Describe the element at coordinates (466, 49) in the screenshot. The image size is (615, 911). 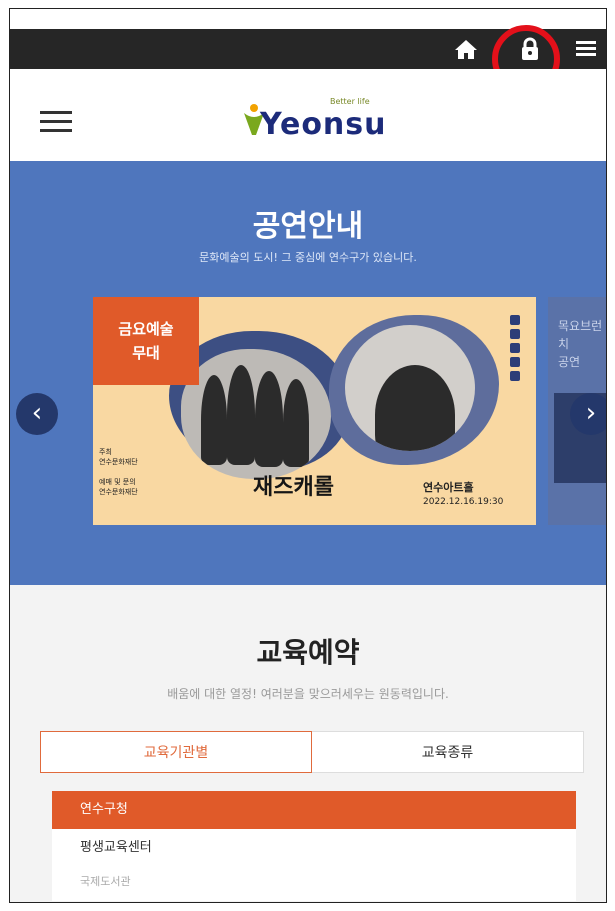
I see `home-icon` at that location.